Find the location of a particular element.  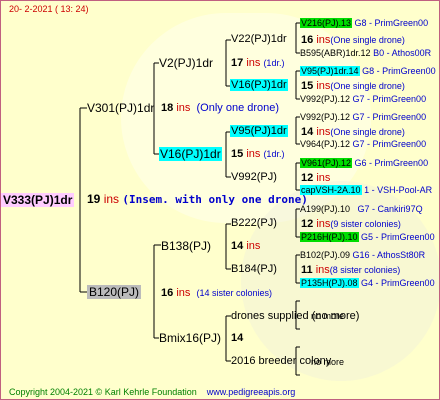

gen3-count-5: 11 ins(8 sister colonies) is located at coordinates (350, 270).